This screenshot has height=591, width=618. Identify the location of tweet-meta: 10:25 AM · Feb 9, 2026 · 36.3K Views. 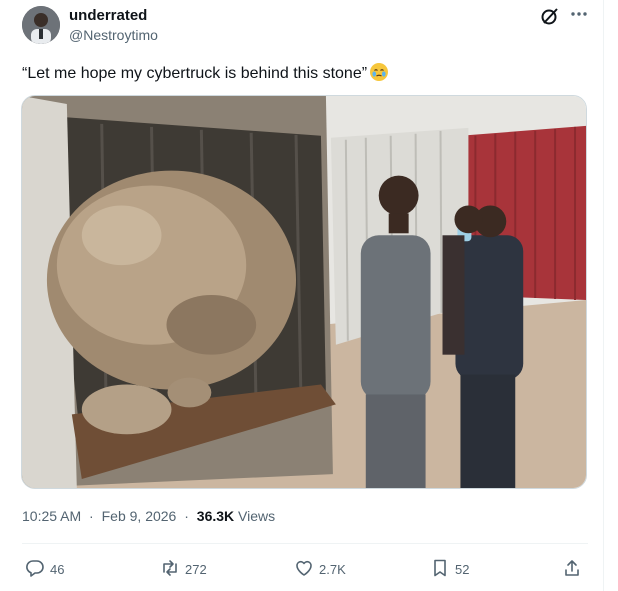
(148, 516).